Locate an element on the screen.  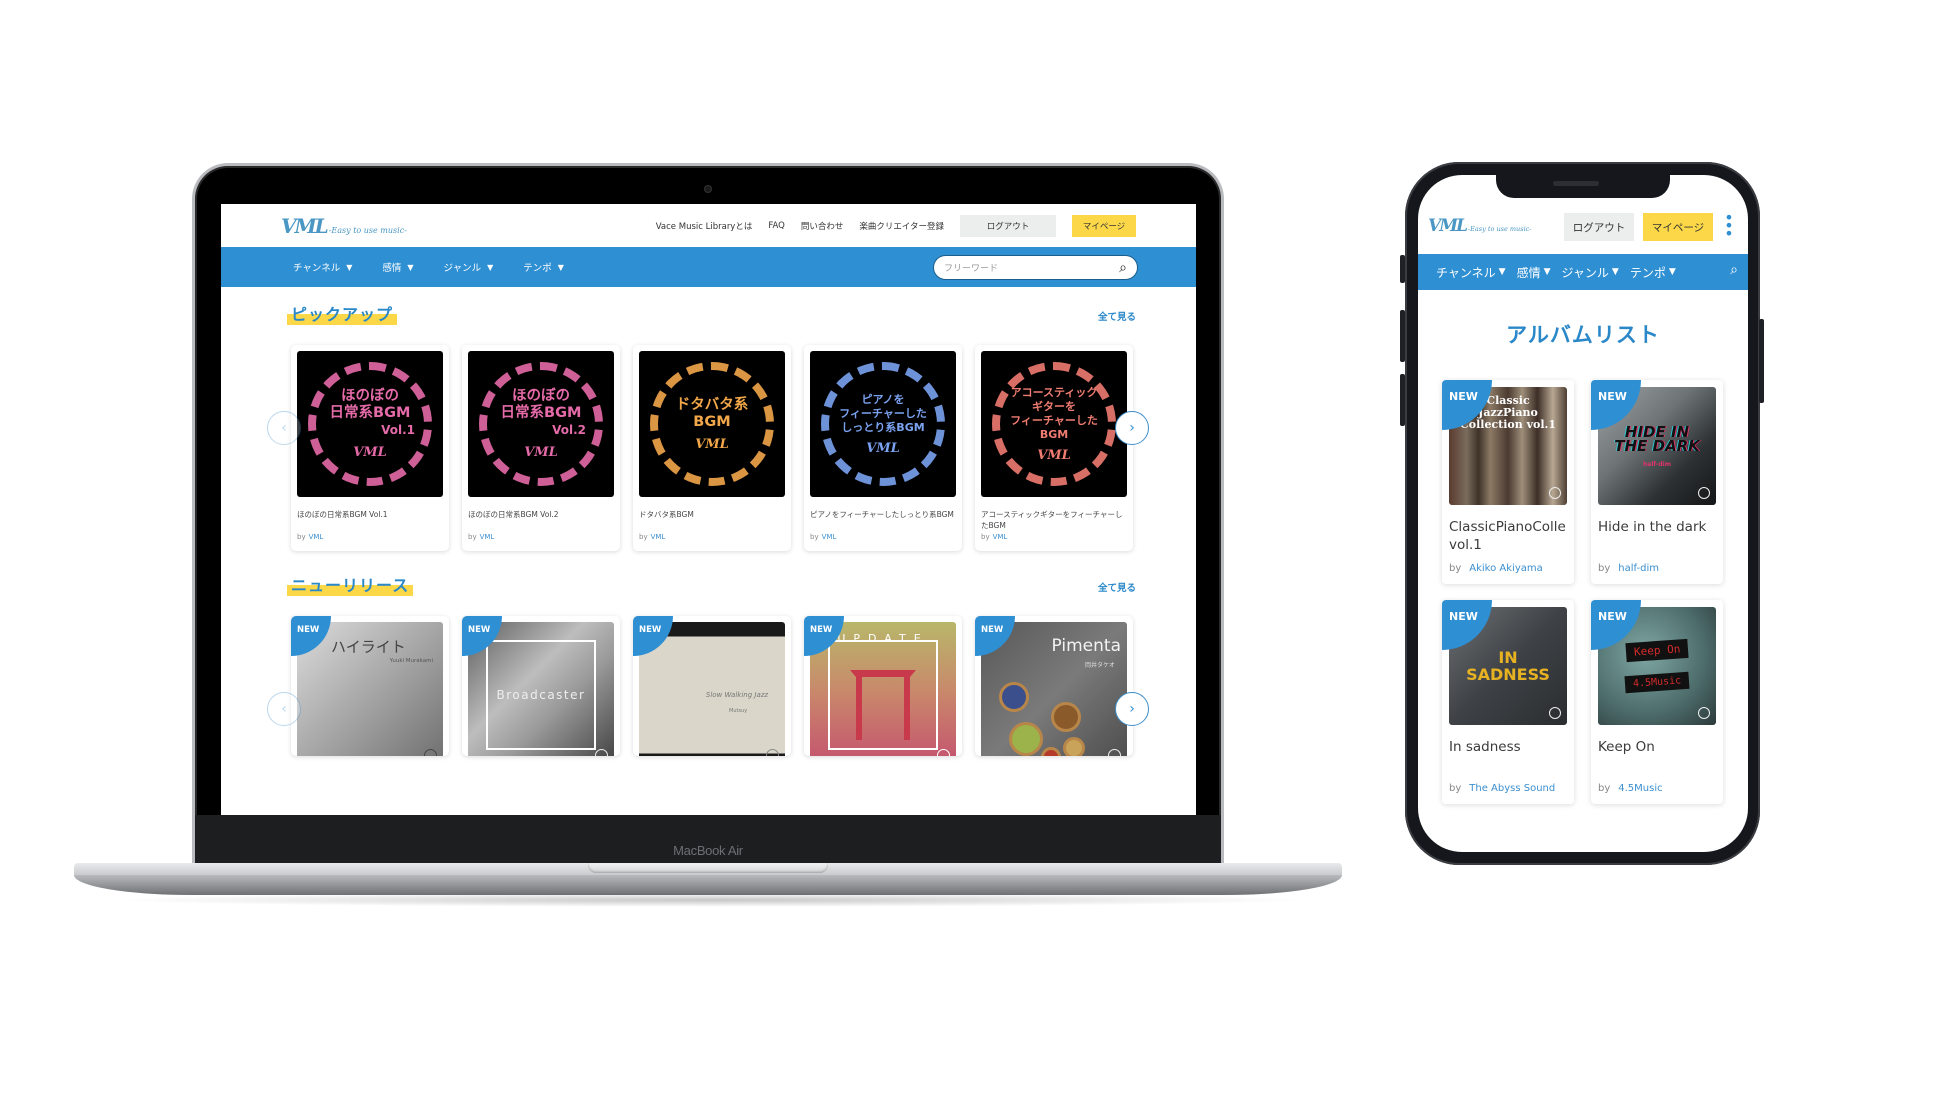
logo-tagline: -Easy to use music- is located at coordinates (1499, 229).